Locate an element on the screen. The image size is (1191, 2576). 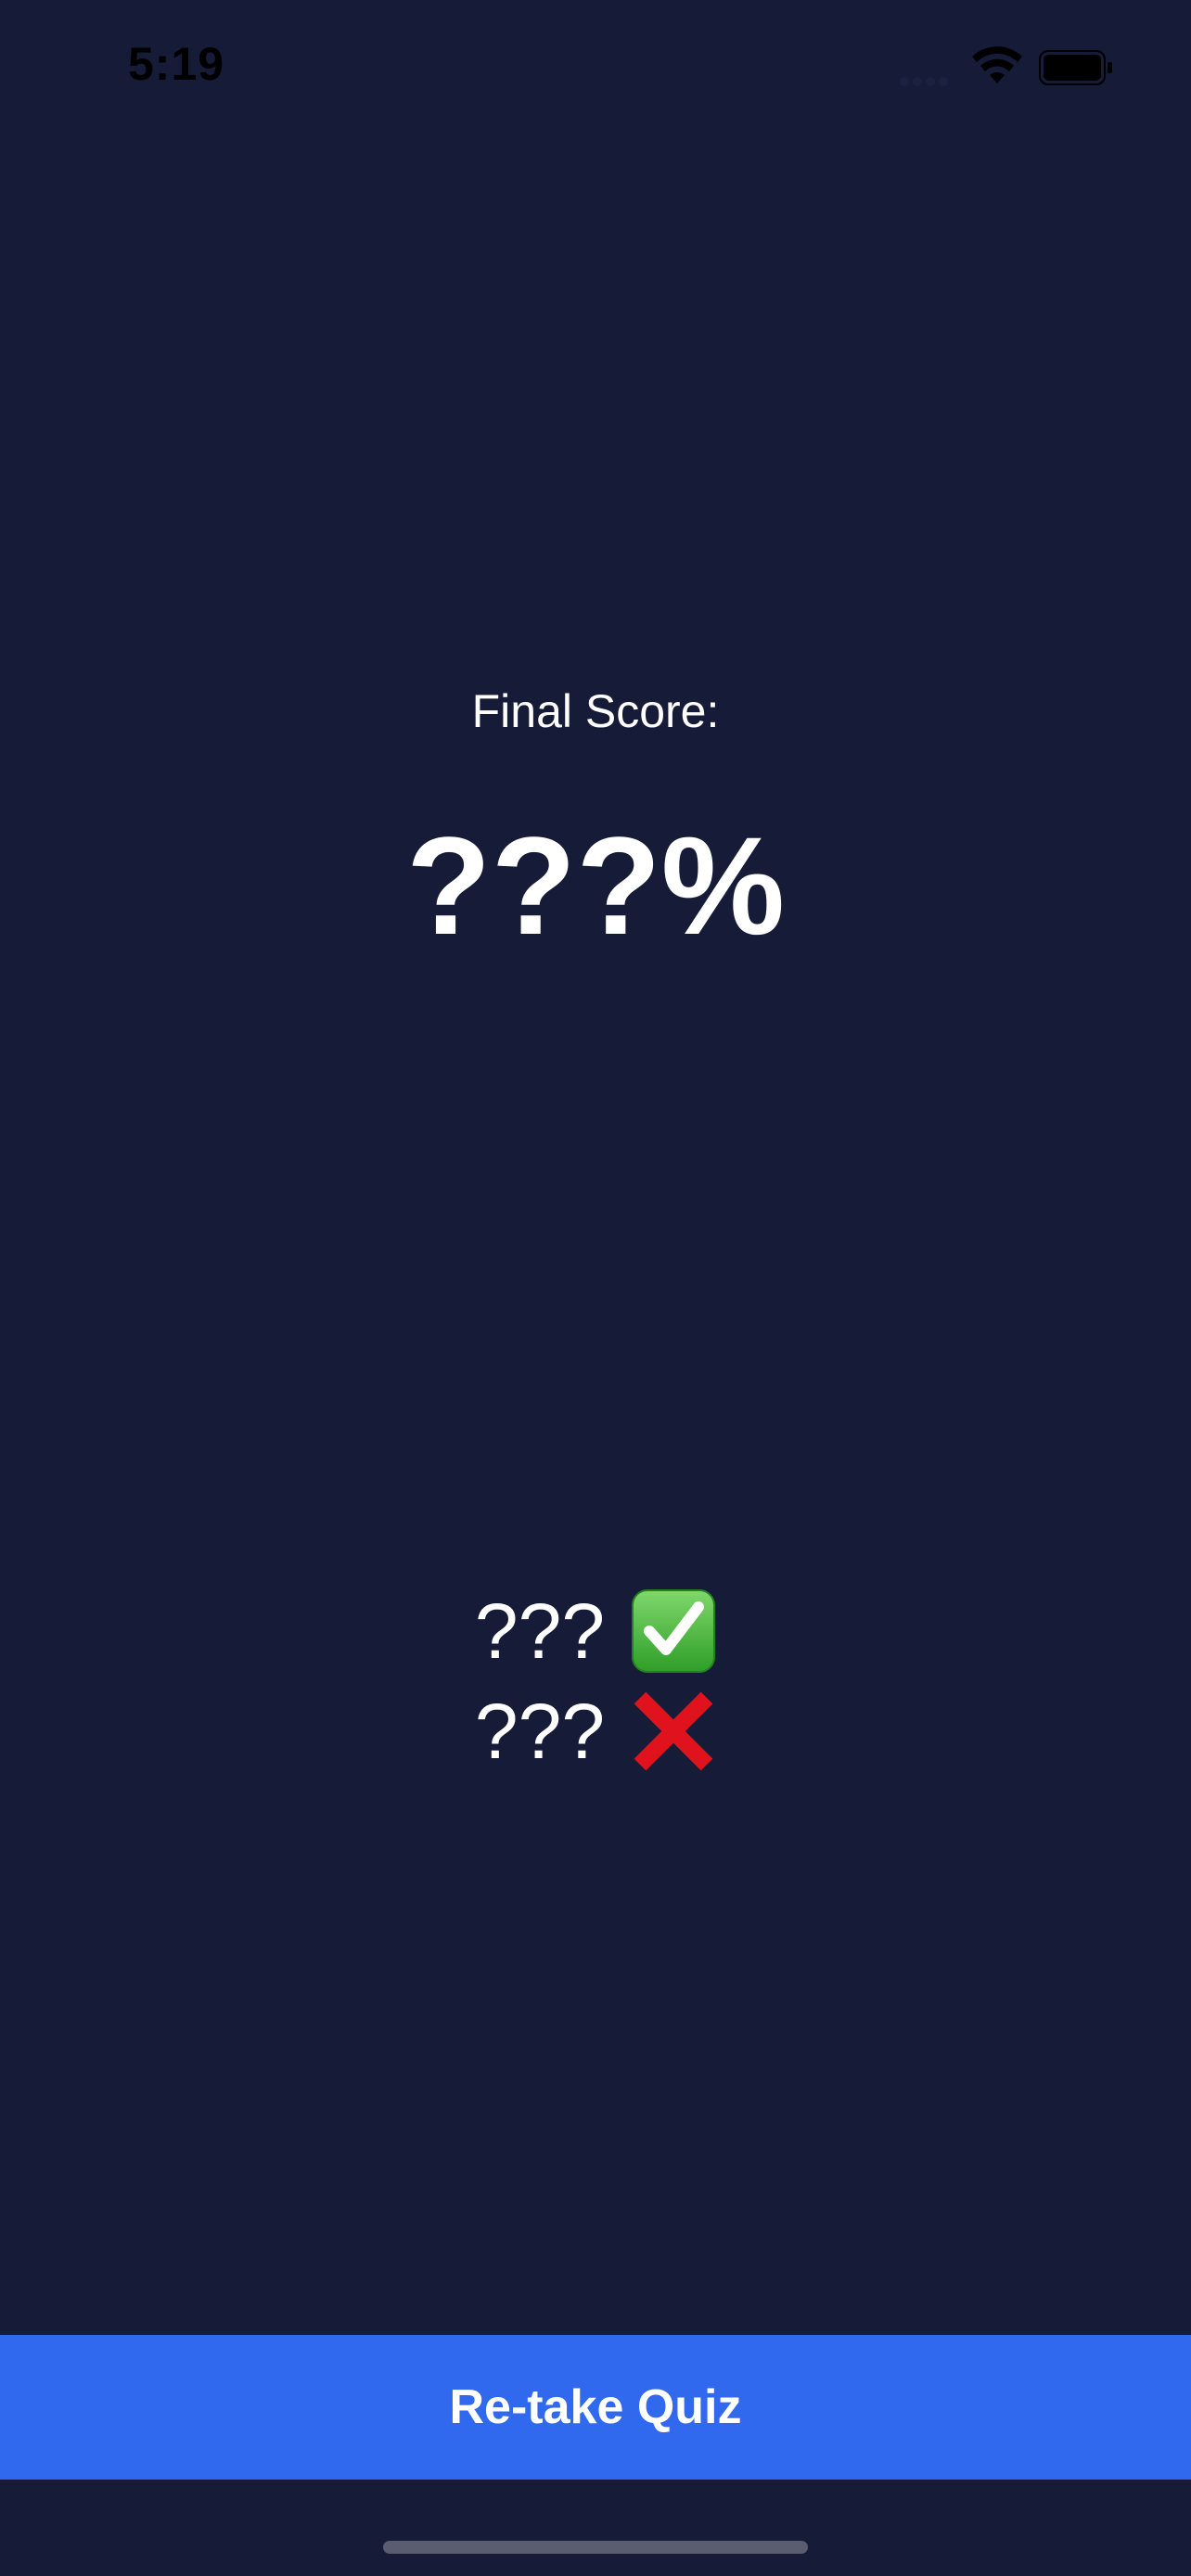
answer-tally: ??? ??? is located at coordinates (595, 1681).